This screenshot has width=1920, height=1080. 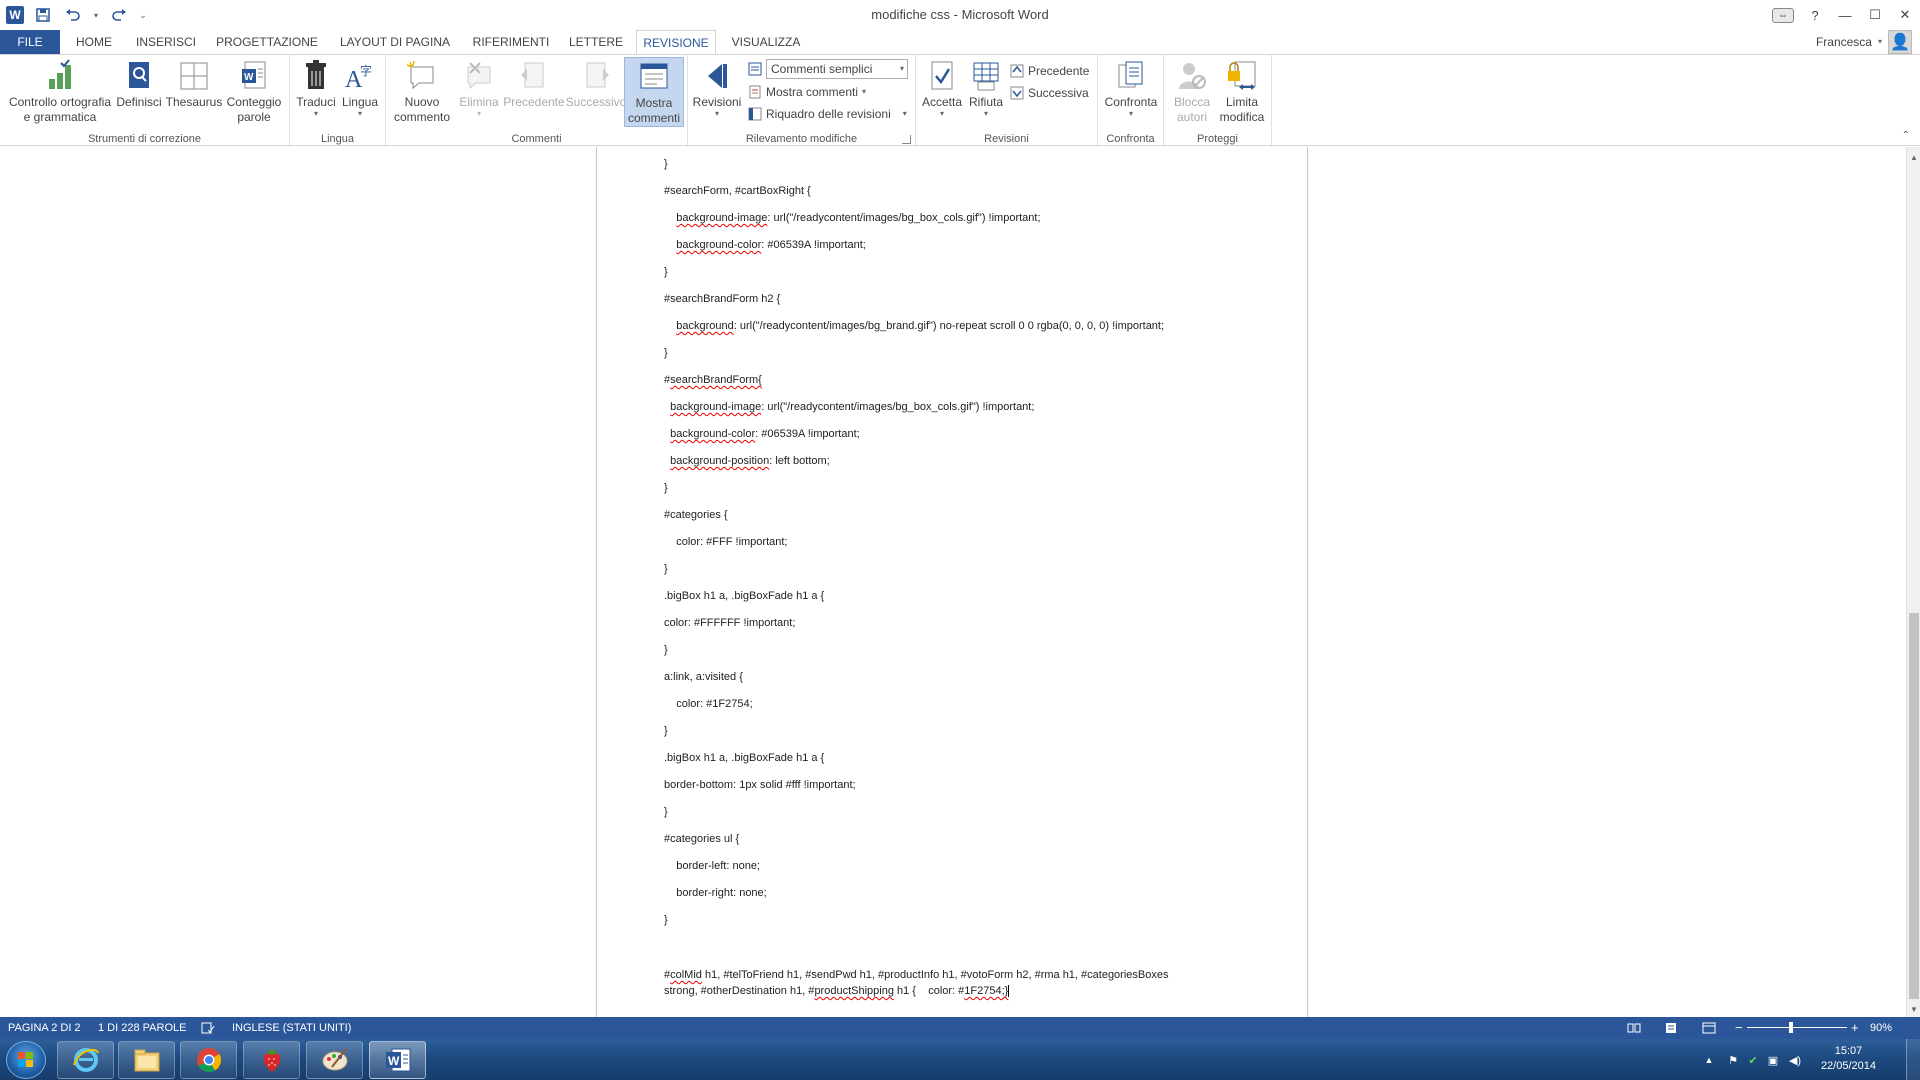 What do you see at coordinates (1773, 1060) in the screenshot?
I see `network-icon: ▣` at bounding box center [1773, 1060].